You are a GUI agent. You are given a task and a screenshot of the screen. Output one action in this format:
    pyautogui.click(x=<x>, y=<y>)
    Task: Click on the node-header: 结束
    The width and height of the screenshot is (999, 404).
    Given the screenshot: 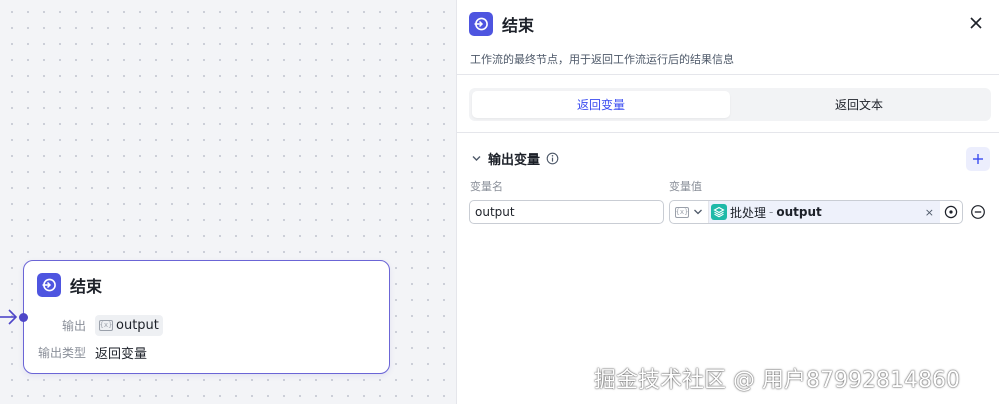 What is the action you would take?
    pyautogui.click(x=69, y=285)
    